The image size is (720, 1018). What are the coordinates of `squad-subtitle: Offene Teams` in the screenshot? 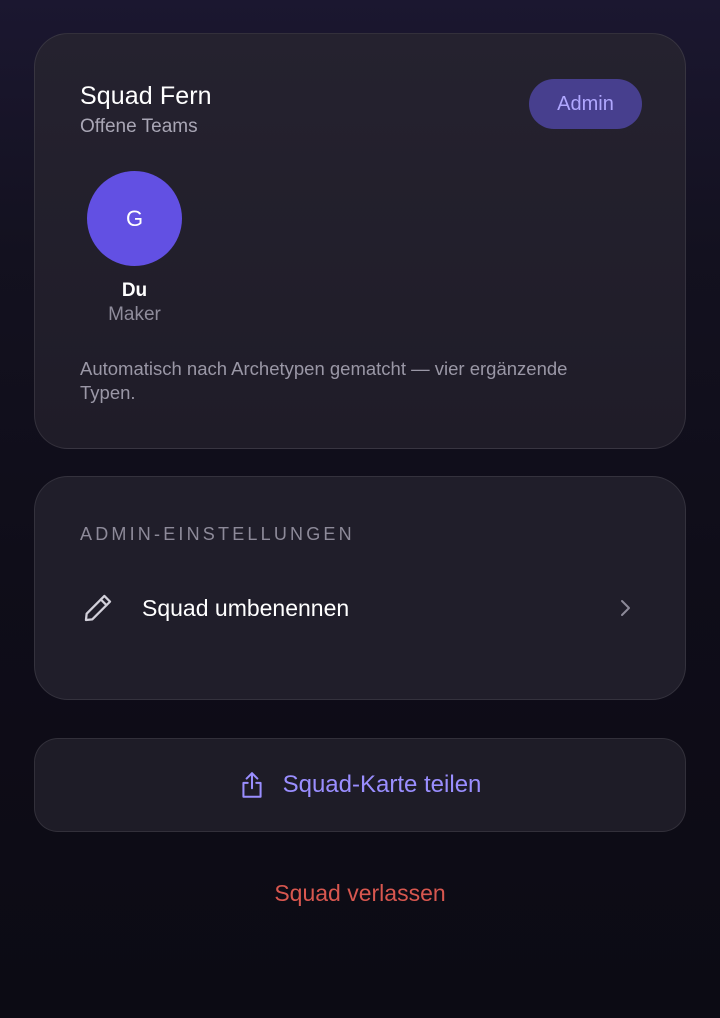 It's located at (139, 126).